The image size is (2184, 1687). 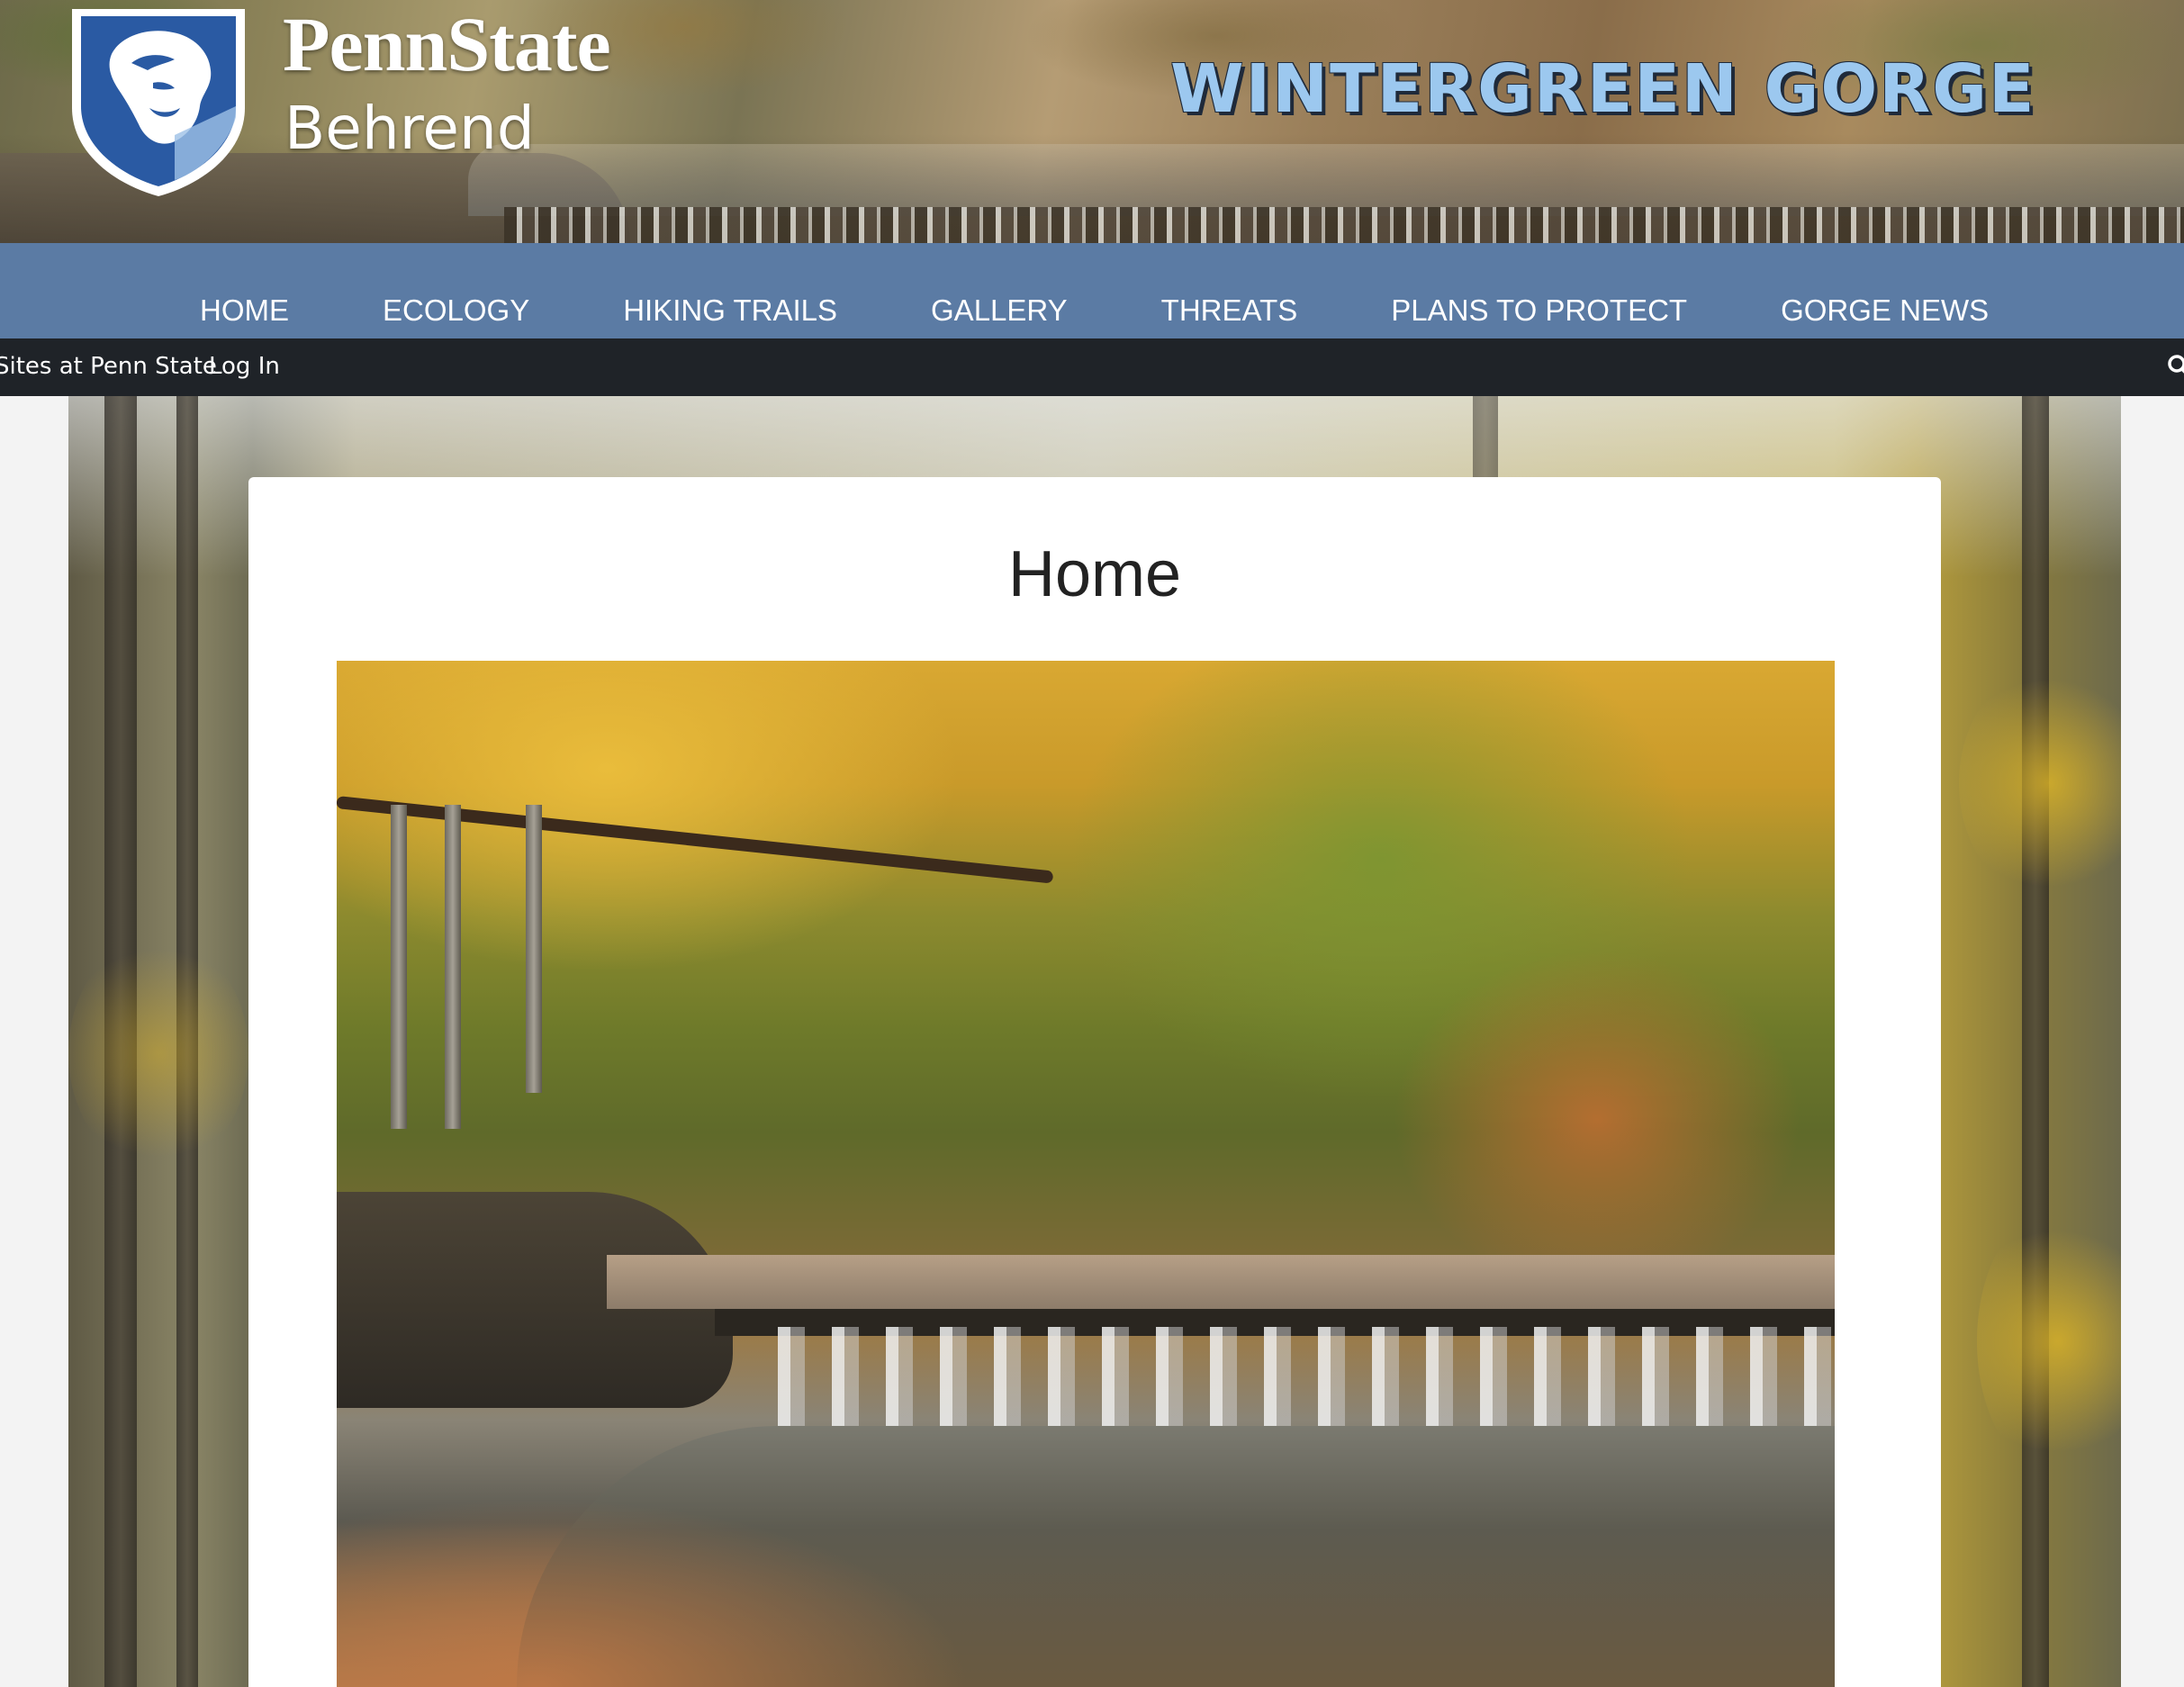 What do you see at coordinates (1221, 1282) in the screenshot?
I see `photo-gravel-bar` at bounding box center [1221, 1282].